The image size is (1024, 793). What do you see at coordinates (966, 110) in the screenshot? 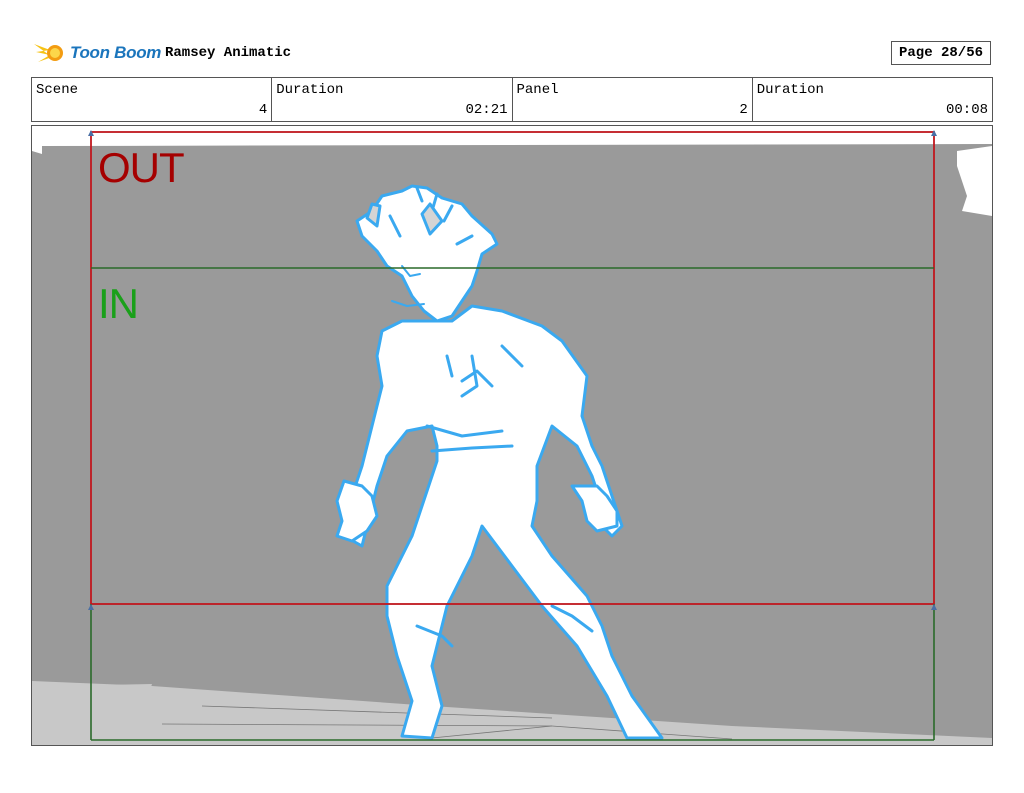
I see `panel-duration-value: 00:08` at bounding box center [966, 110].